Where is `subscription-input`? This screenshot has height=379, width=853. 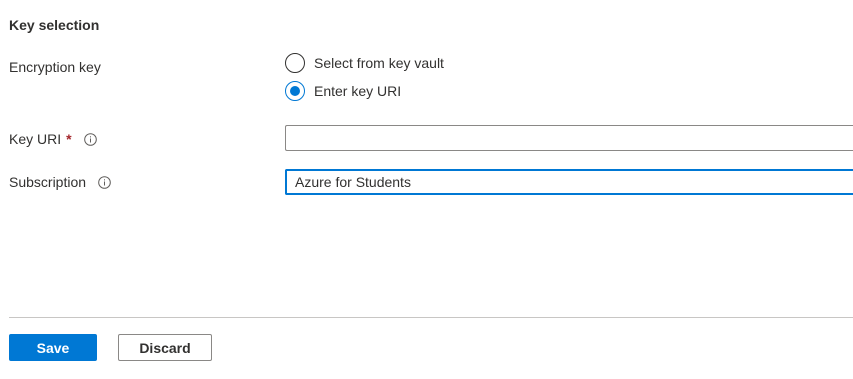 subscription-input is located at coordinates (569, 182).